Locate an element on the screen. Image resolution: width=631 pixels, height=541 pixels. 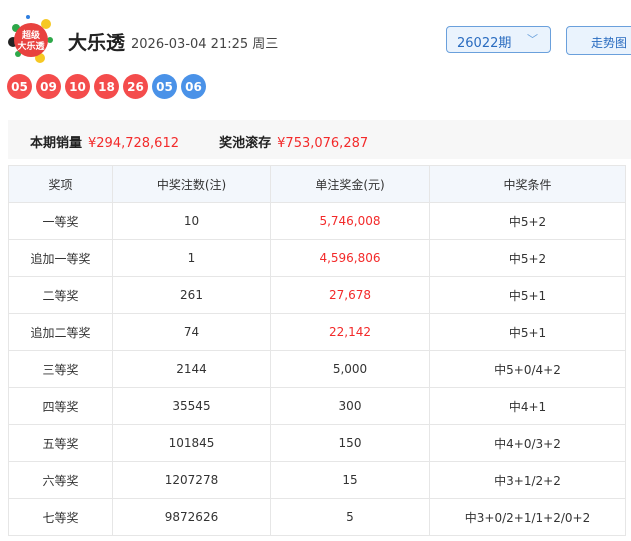
table-row: 一等奖 10 5,746,008 中5+2 is located at coordinates (317, 221).